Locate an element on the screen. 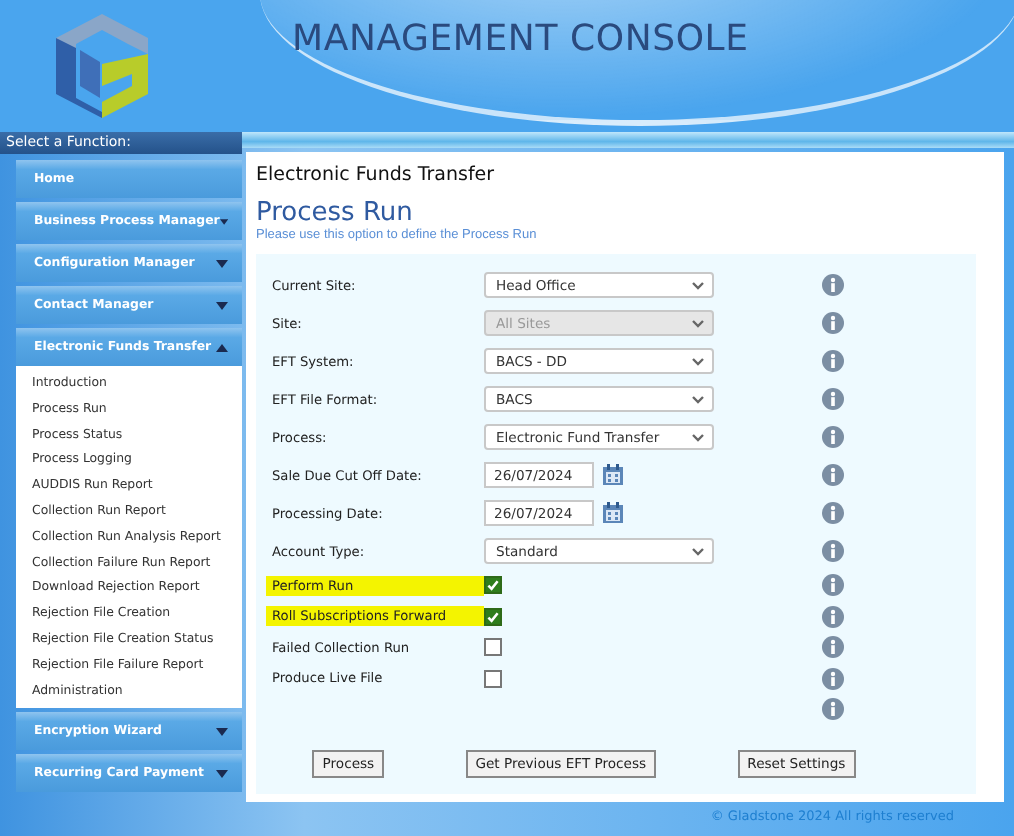 Image resolution: width=1014 pixels, height=836 pixels. logo-icon is located at coordinates (102, 64).